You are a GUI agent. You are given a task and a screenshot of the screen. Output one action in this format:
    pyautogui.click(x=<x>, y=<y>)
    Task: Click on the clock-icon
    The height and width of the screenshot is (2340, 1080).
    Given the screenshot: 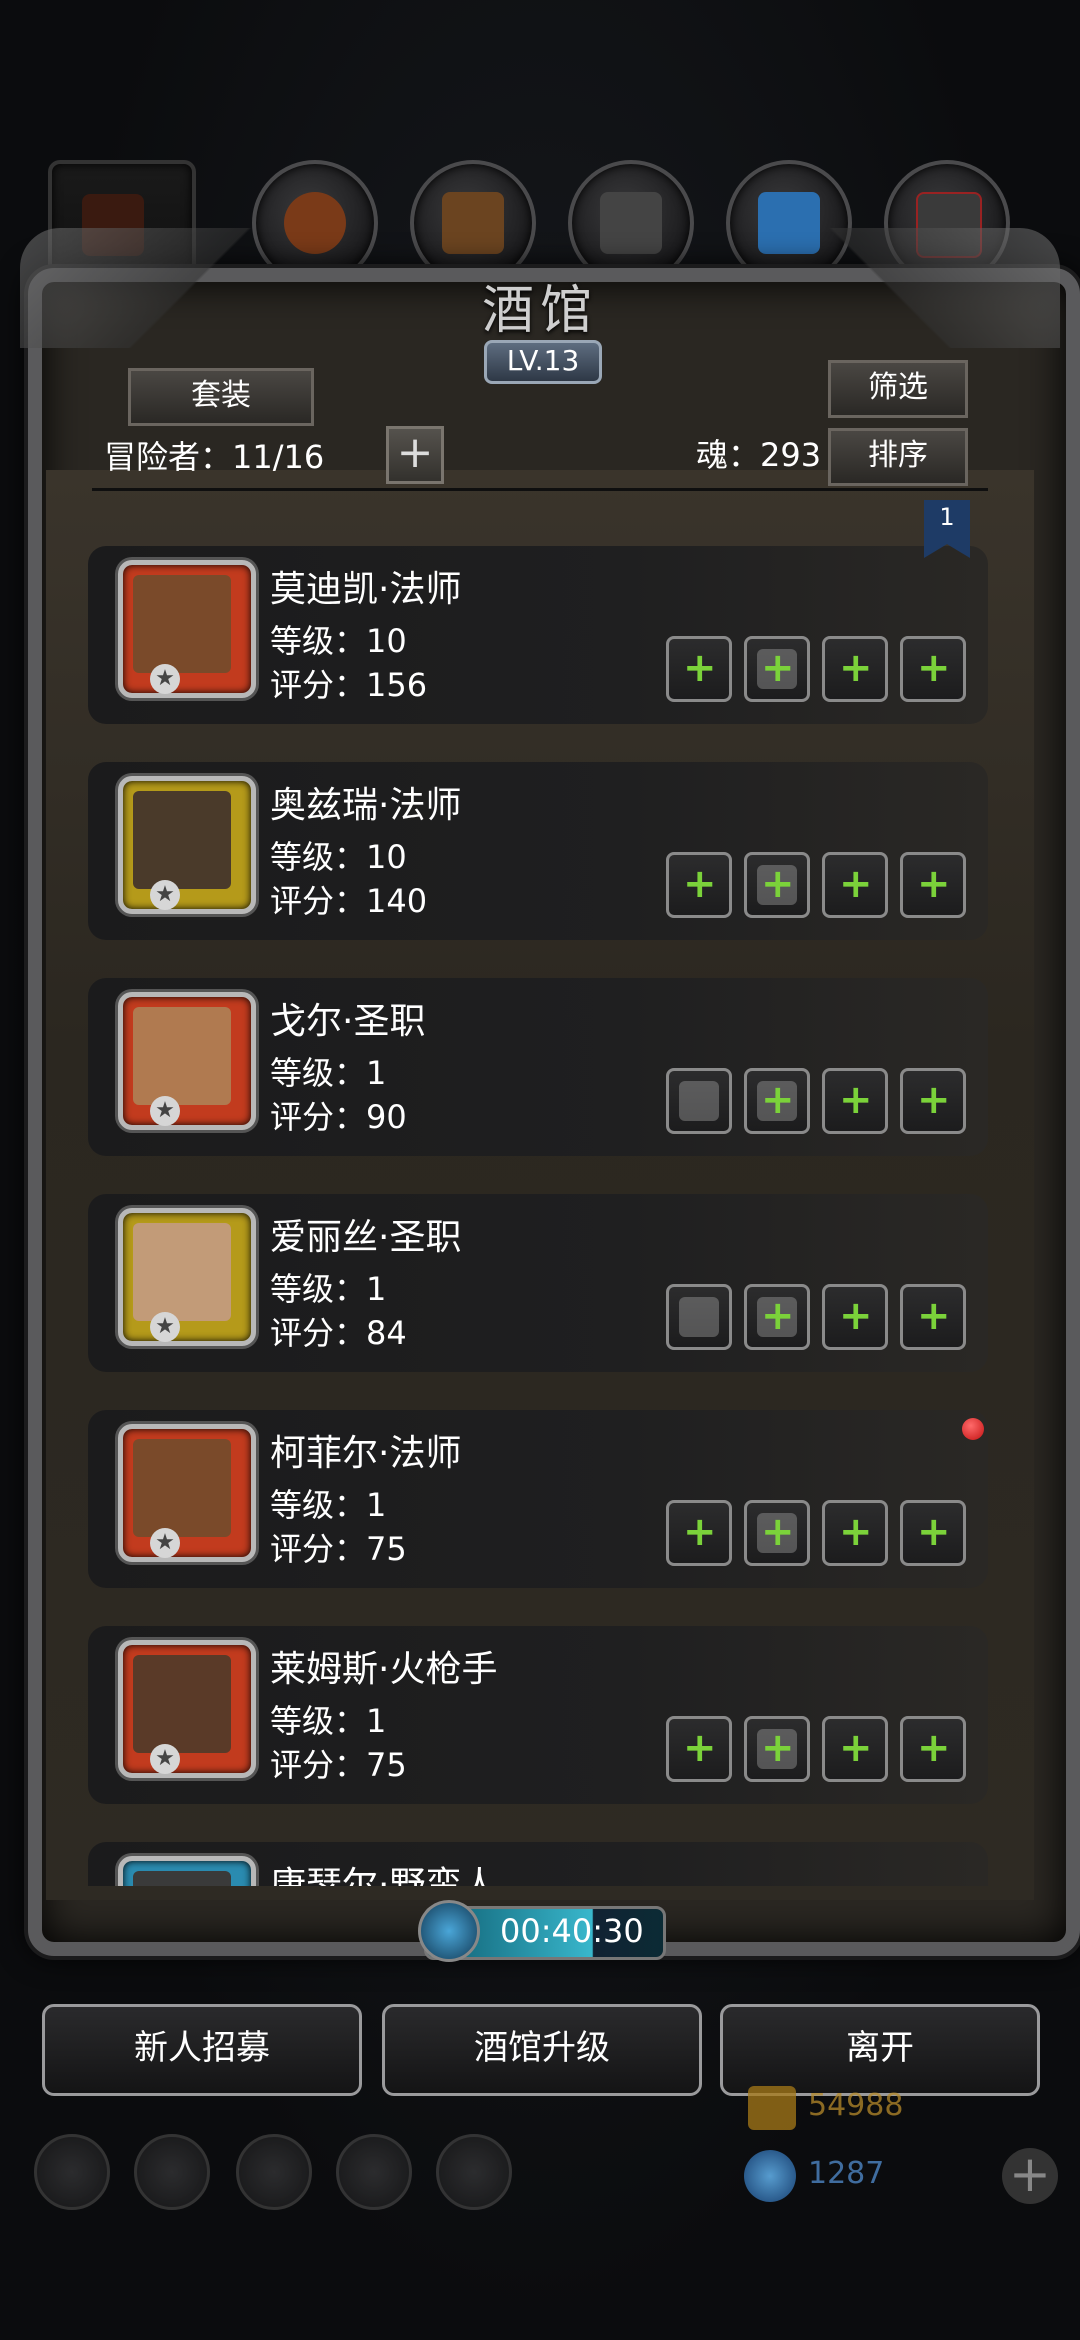 What is the action you would take?
    pyautogui.click(x=449, y=1931)
    